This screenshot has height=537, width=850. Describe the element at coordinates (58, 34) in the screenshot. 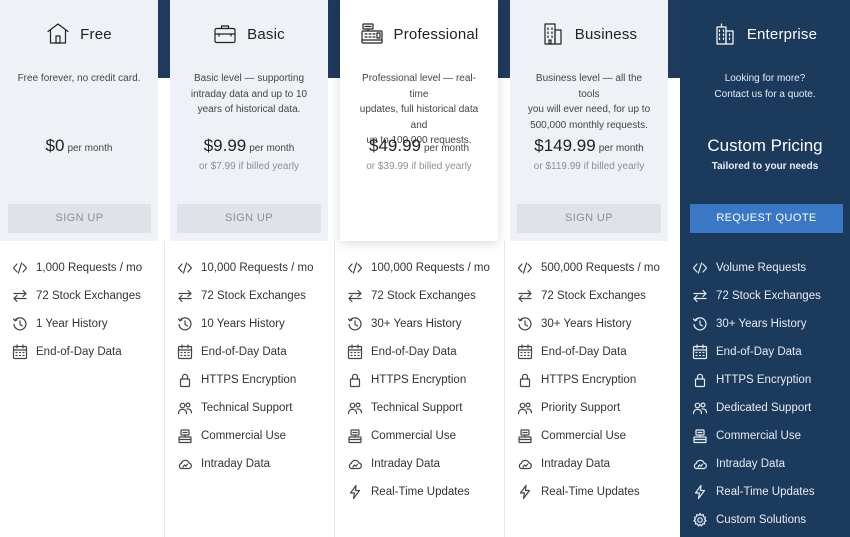

I see `house-icon` at that location.